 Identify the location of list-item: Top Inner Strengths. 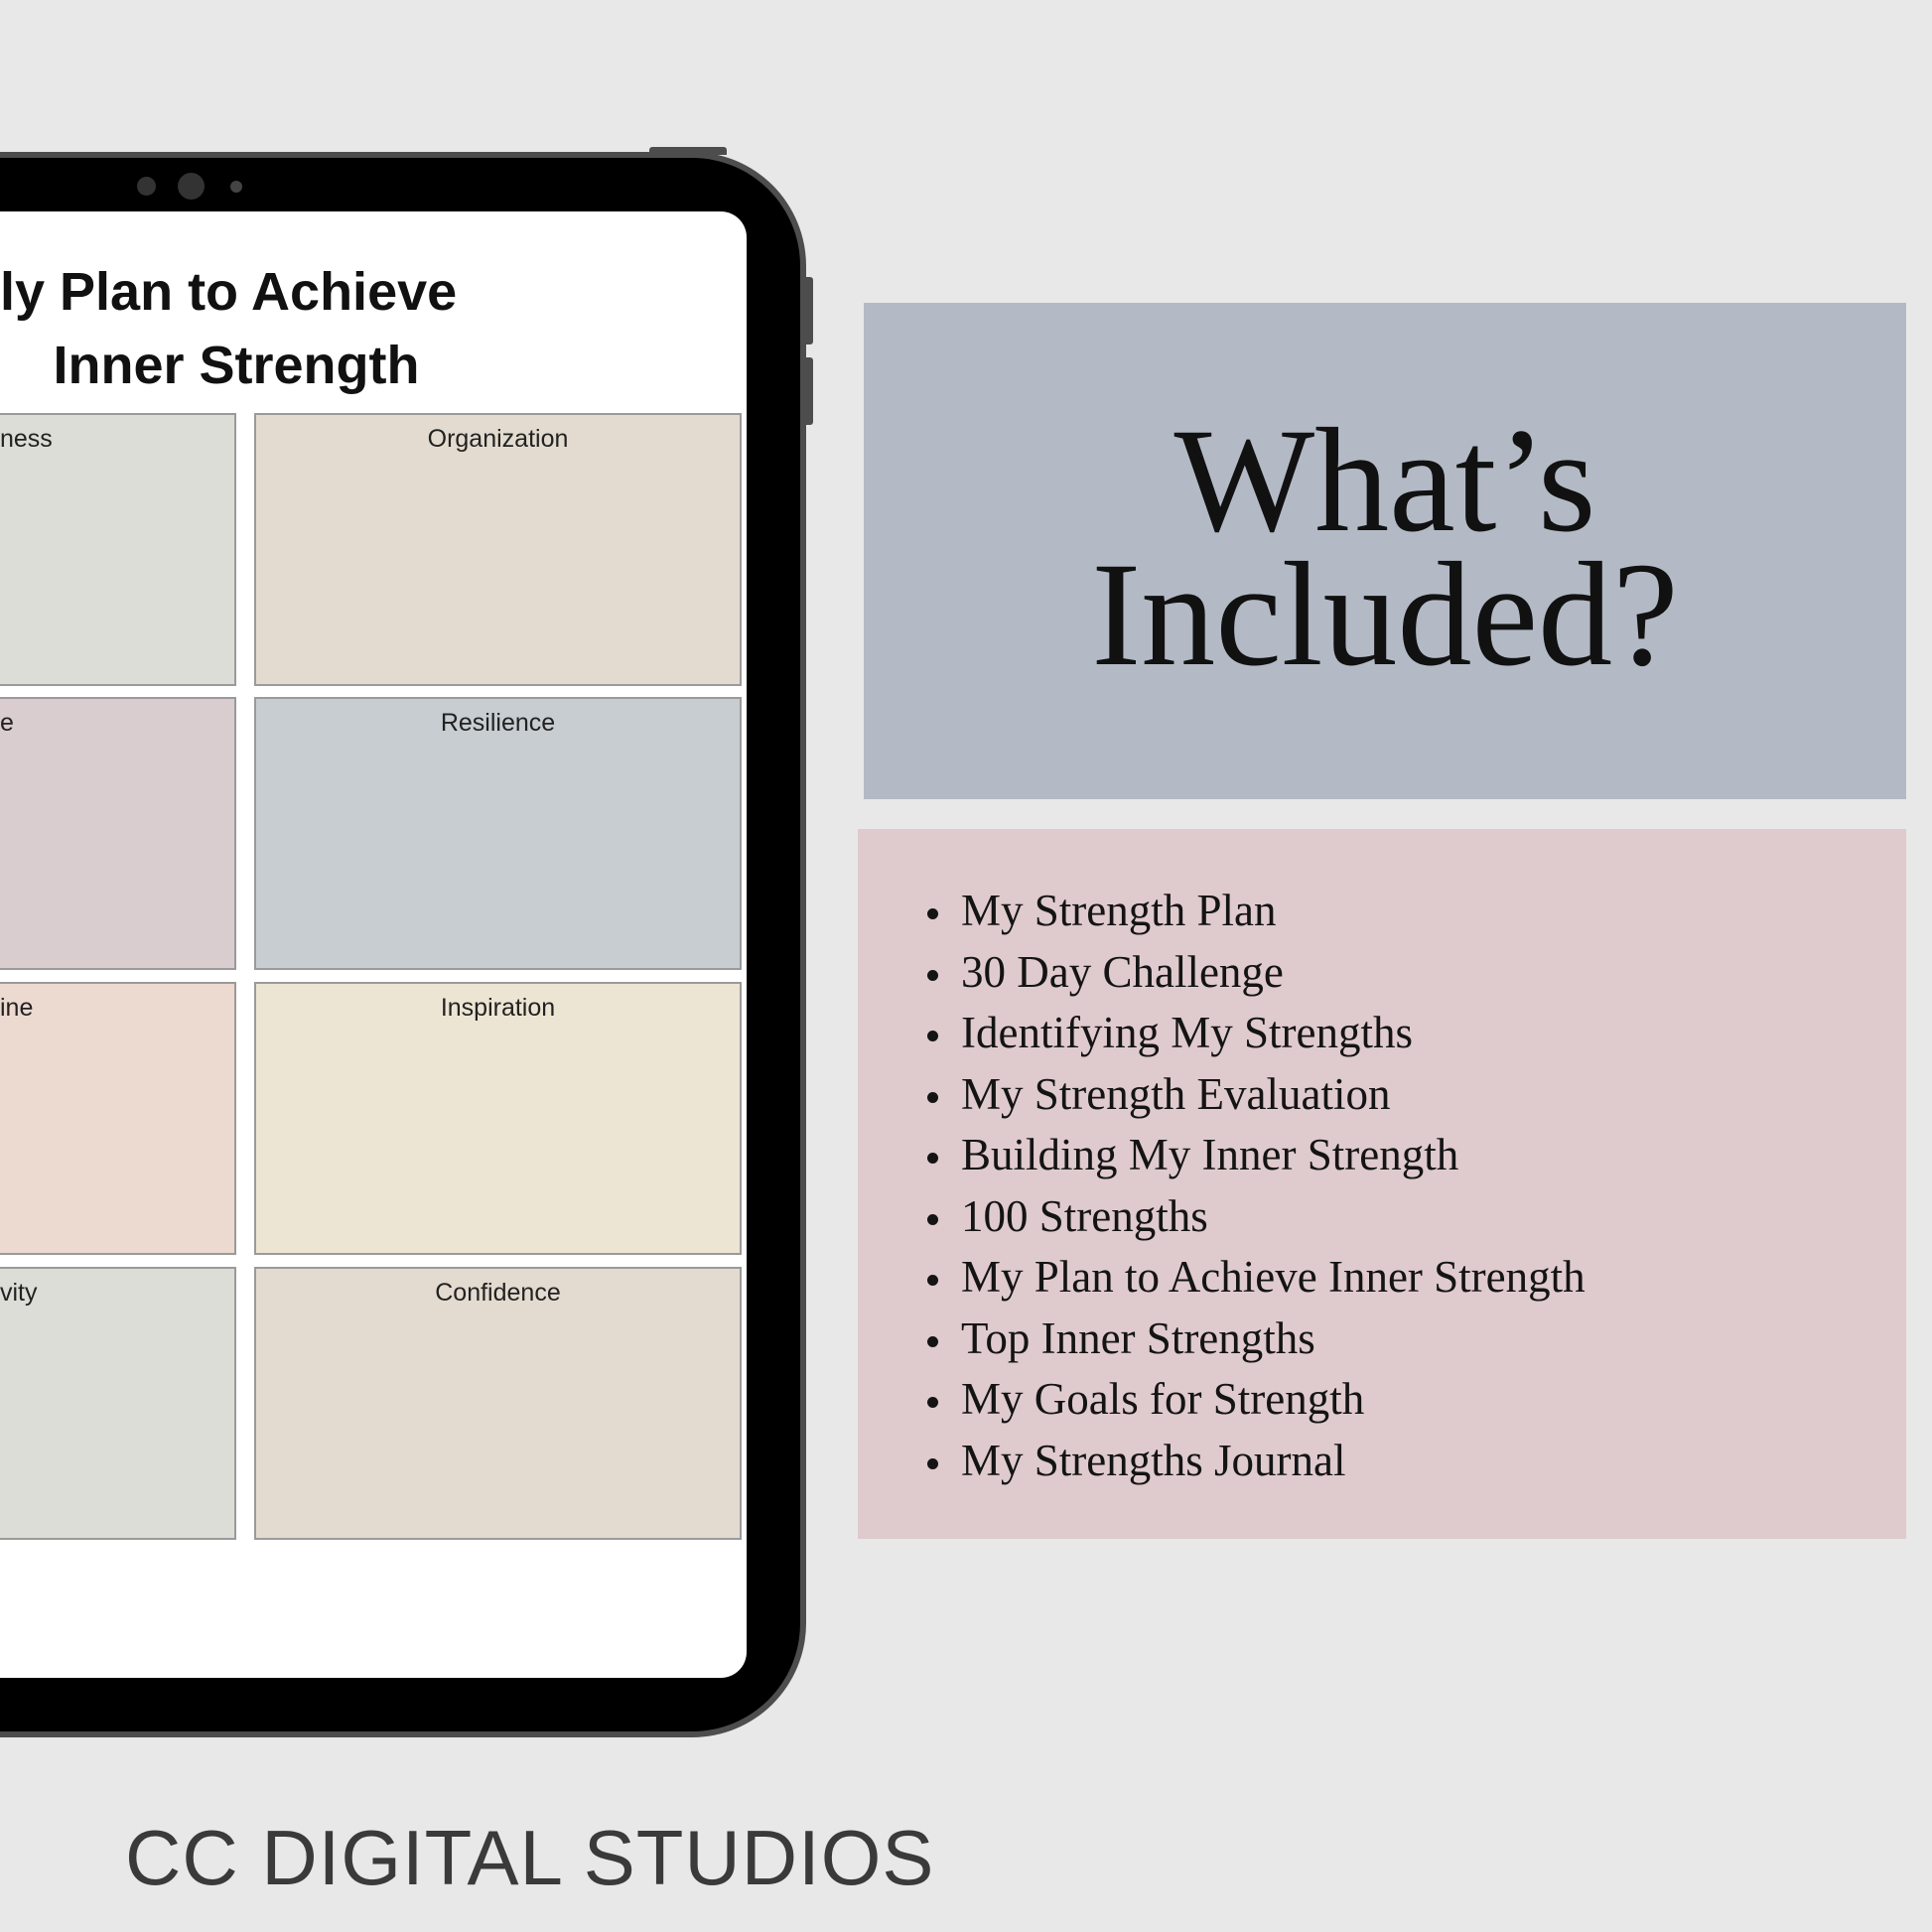
(1255, 1340).